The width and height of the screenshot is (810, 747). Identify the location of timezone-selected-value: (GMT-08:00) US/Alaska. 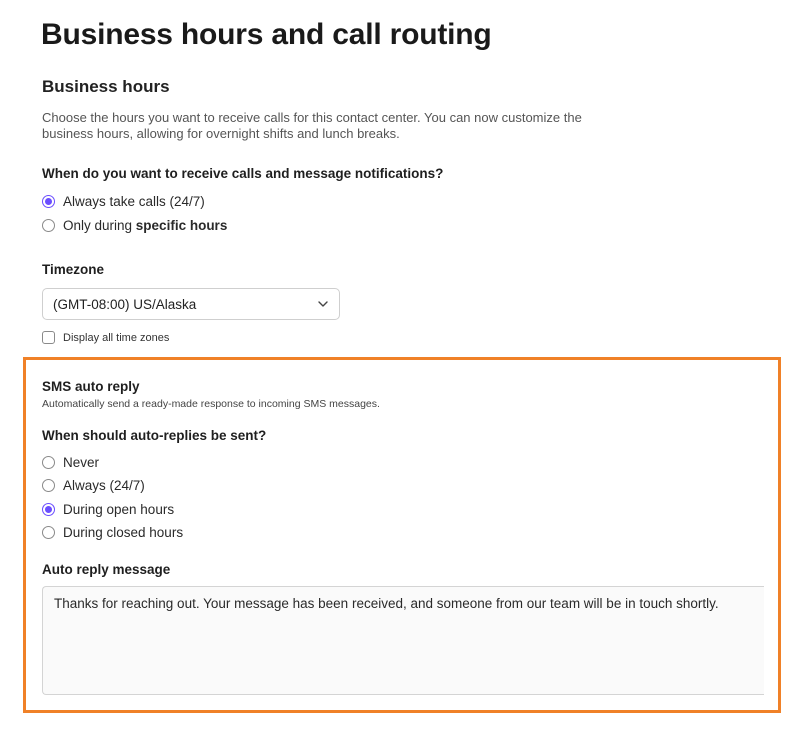
(125, 304).